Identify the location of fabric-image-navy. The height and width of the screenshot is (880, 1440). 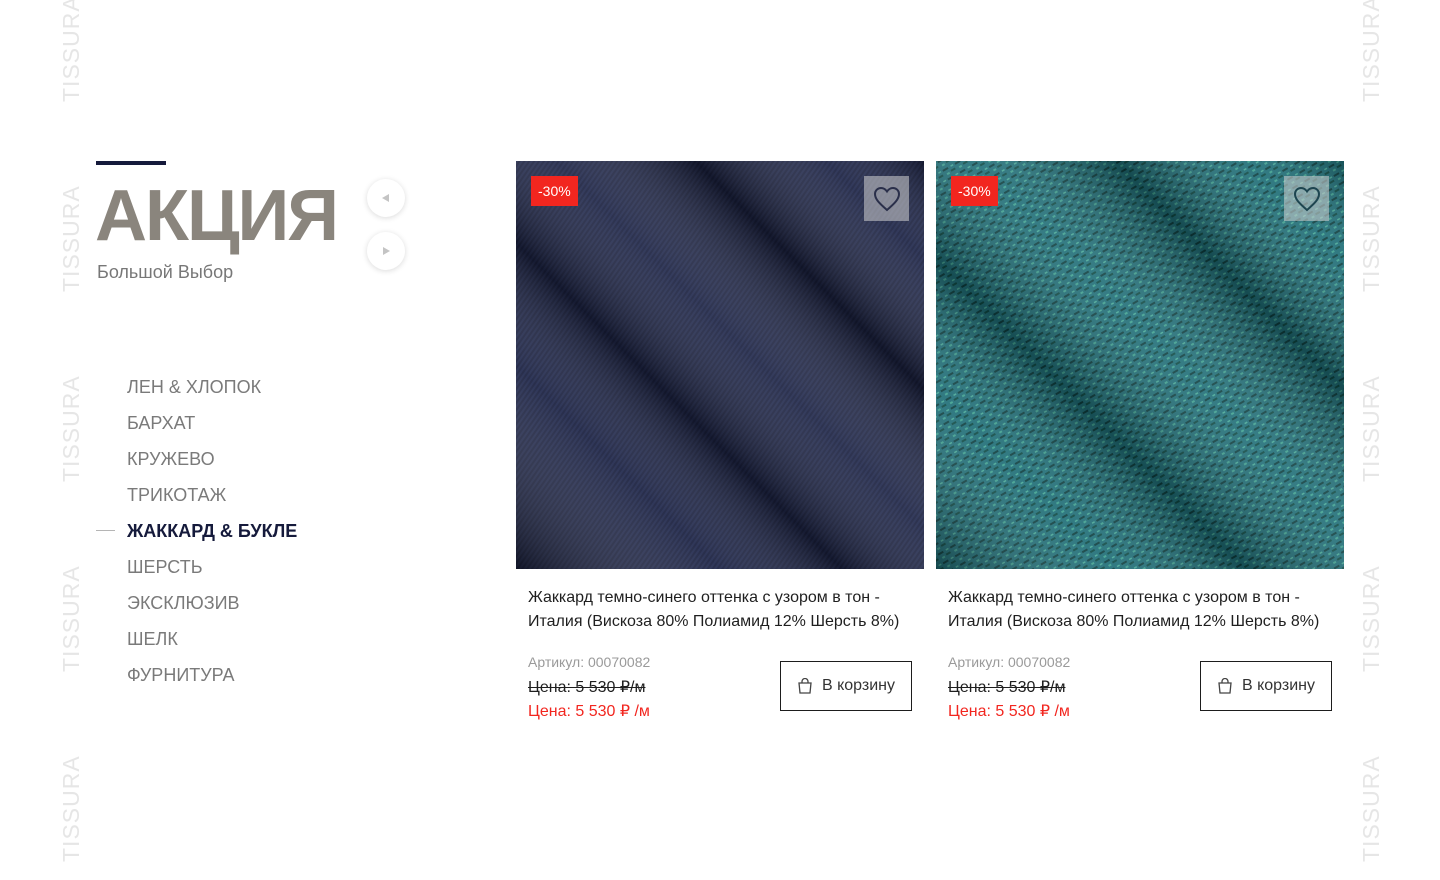
(720, 365).